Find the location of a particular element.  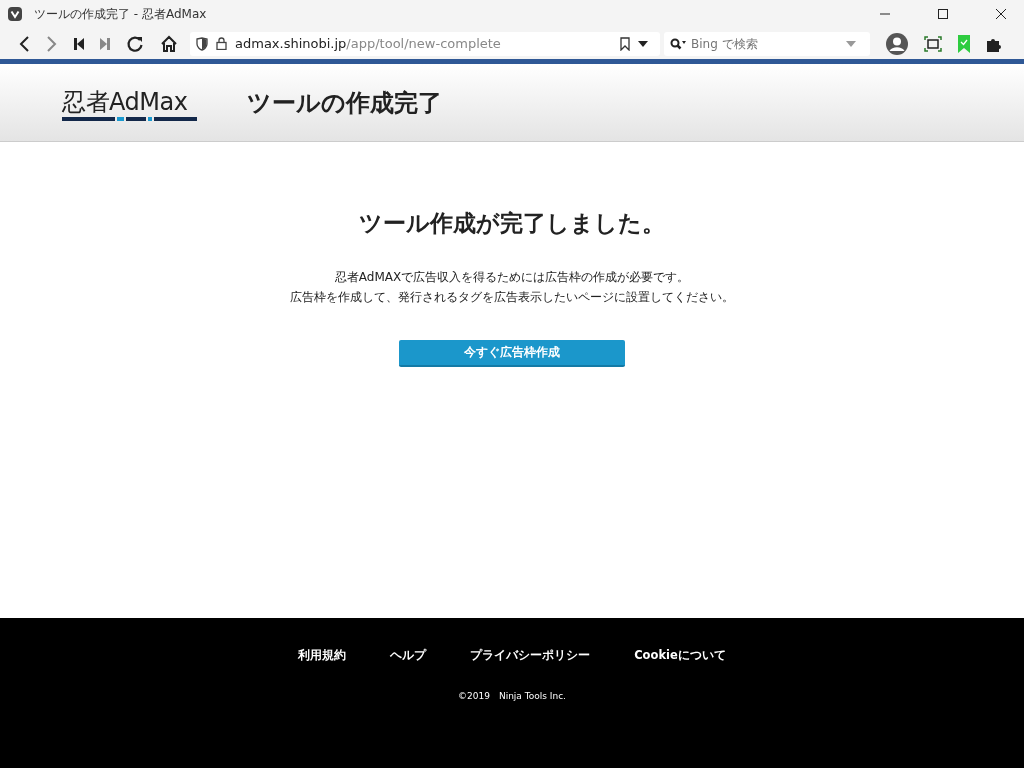

bookmark-check-icon is located at coordinates (964, 43).